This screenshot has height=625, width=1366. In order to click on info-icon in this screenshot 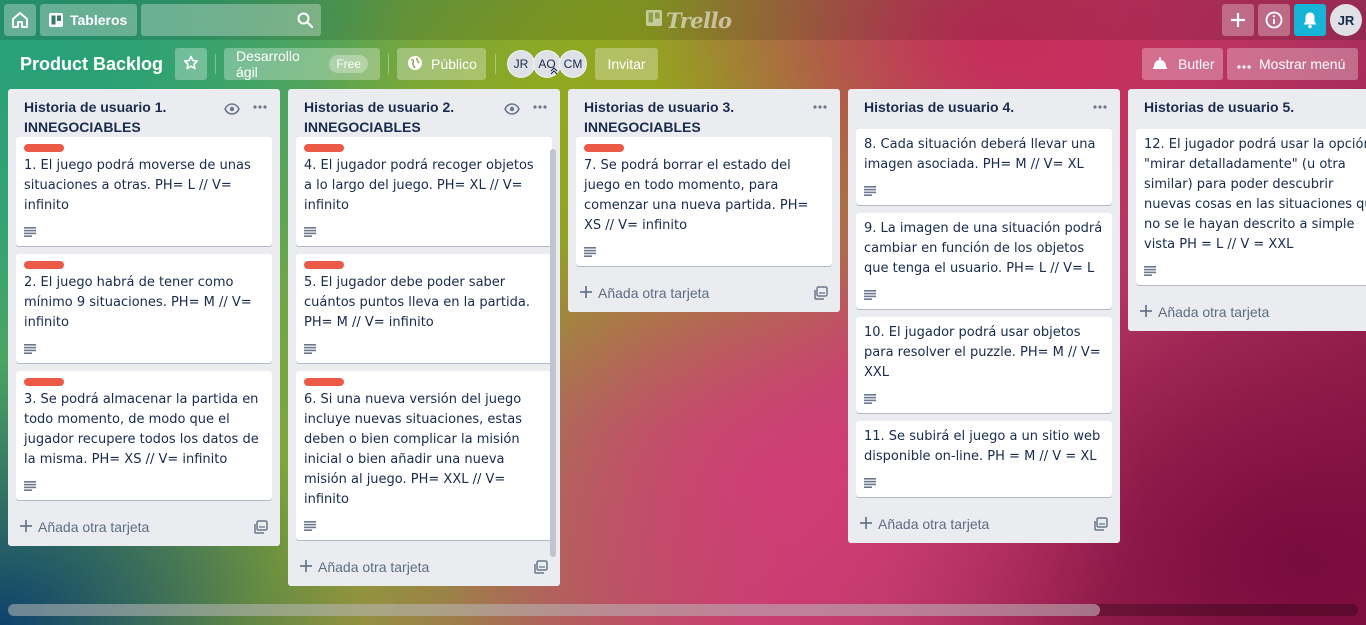, I will do `click(1274, 20)`.